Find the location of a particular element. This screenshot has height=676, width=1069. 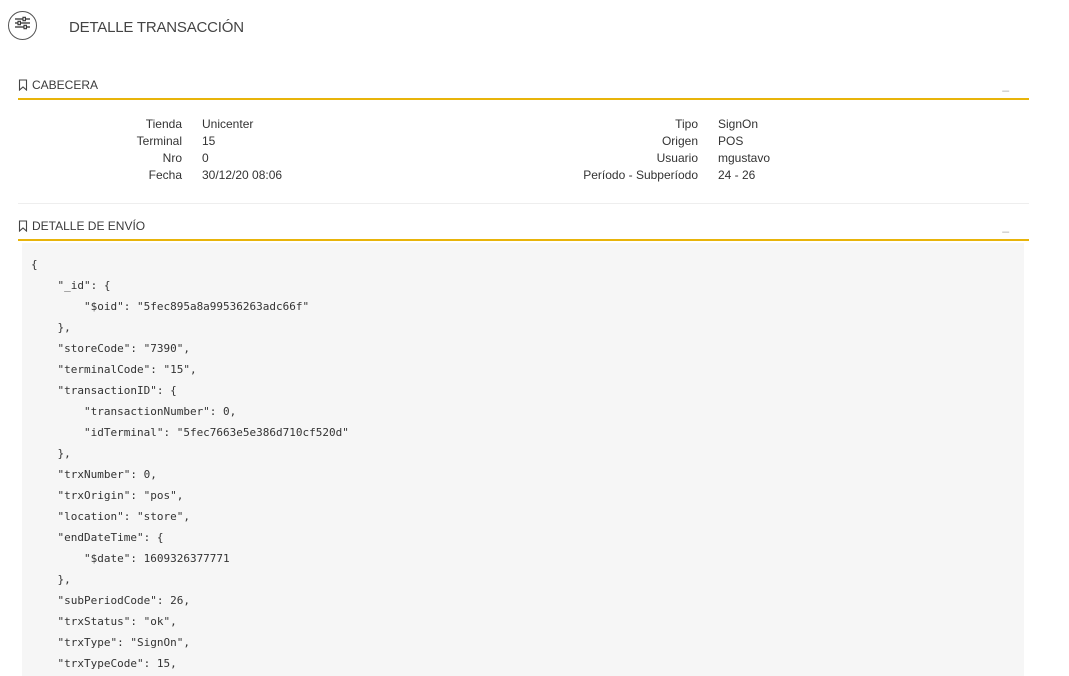

field-value: 0 is located at coordinates (205, 158).